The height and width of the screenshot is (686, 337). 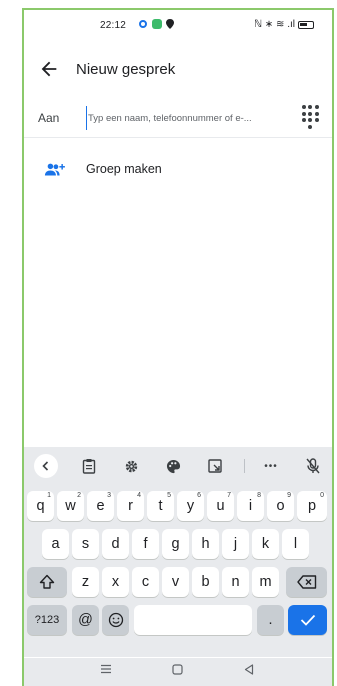 I want to click on system-navigation-bar, so click(x=178, y=672).